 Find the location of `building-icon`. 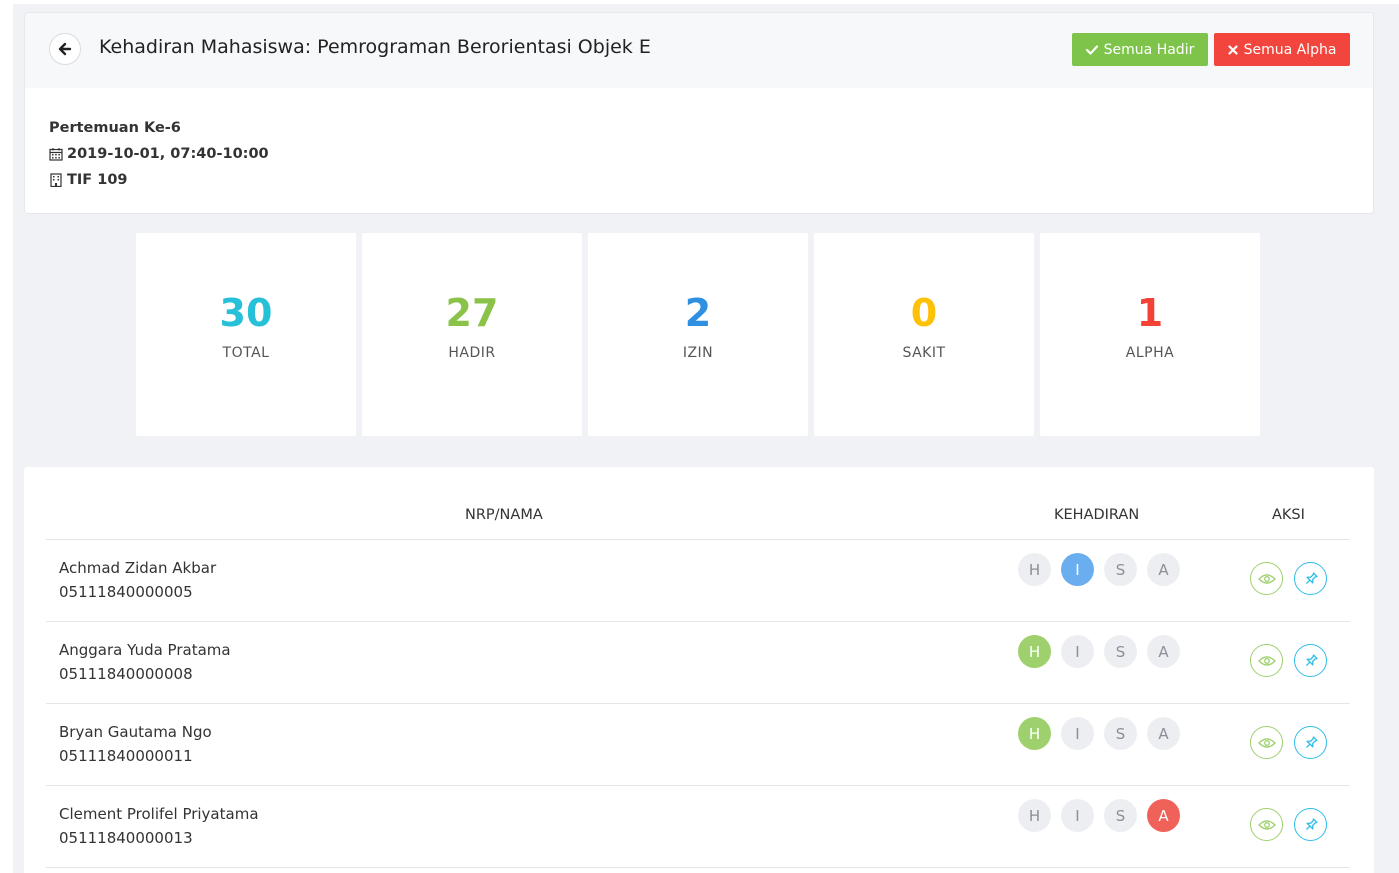

building-icon is located at coordinates (56, 180).